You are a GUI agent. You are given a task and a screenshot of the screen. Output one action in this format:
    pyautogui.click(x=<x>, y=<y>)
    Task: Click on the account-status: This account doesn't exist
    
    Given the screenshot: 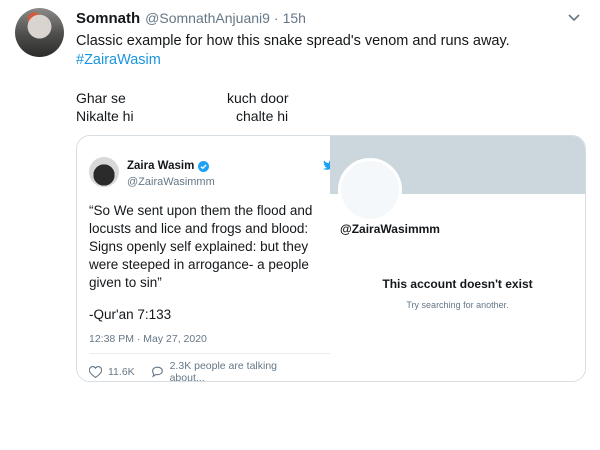 What is the action you would take?
    pyautogui.click(x=457, y=284)
    